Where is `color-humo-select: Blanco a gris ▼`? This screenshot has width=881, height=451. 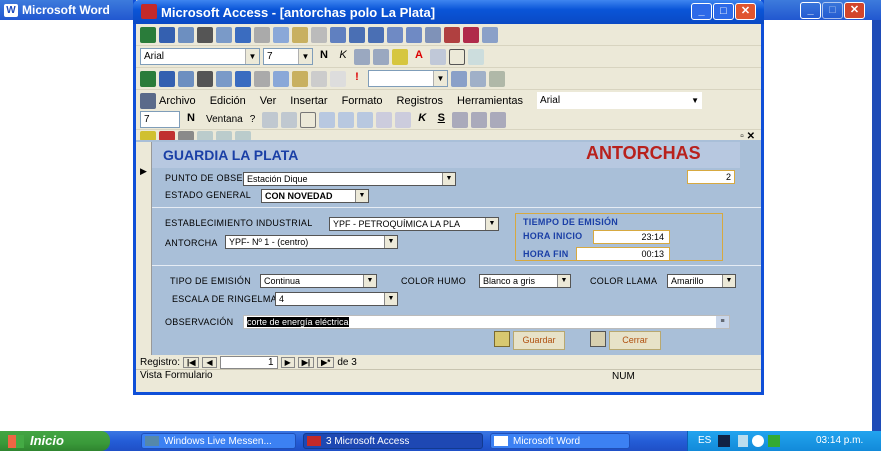 color-humo-select: Blanco a gris ▼ is located at coordinates (525, 281).